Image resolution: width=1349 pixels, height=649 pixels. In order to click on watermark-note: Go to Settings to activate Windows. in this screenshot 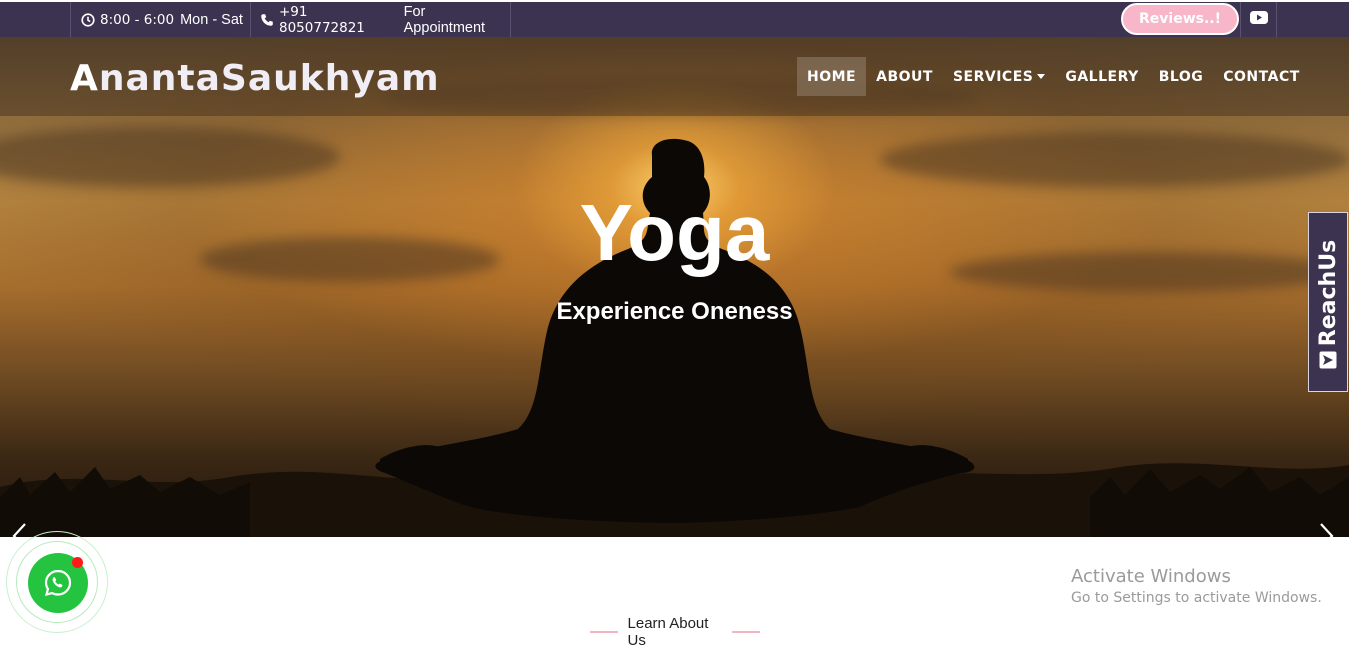, I will do `click(1196, 598)`.